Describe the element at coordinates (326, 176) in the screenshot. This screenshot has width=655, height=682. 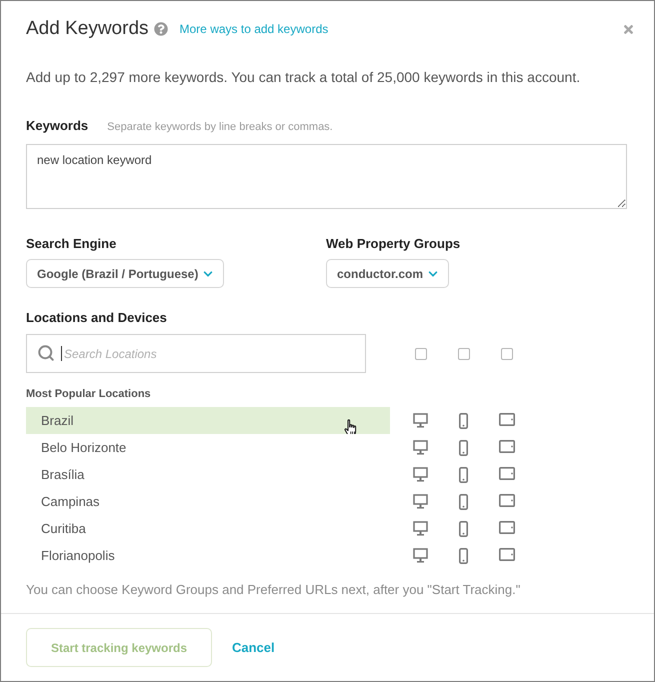
I see `keywords-input: new location keyword` at that location.